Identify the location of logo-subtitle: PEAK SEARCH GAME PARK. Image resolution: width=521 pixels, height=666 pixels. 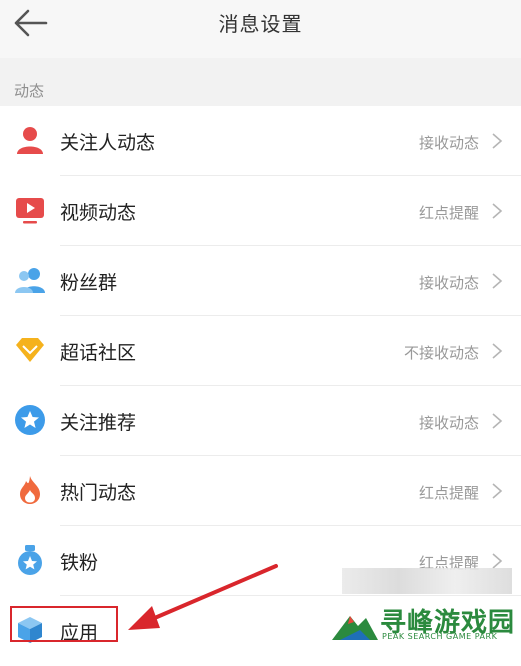
(440, 636).